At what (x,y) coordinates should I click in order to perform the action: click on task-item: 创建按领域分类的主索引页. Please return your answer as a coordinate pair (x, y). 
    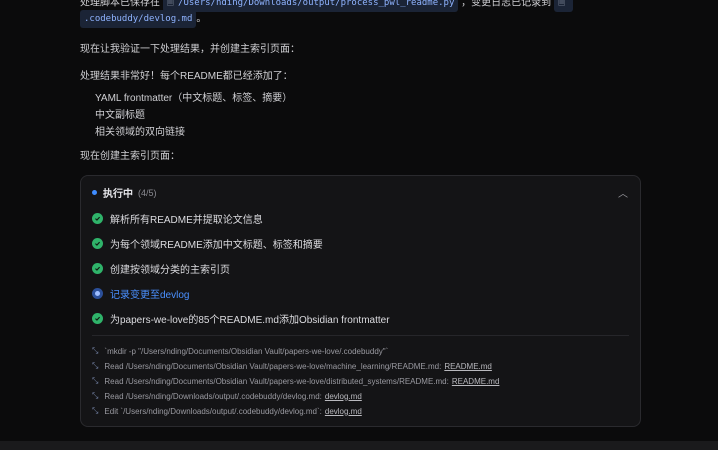
    Looking at the image, I should click on (161, 268).